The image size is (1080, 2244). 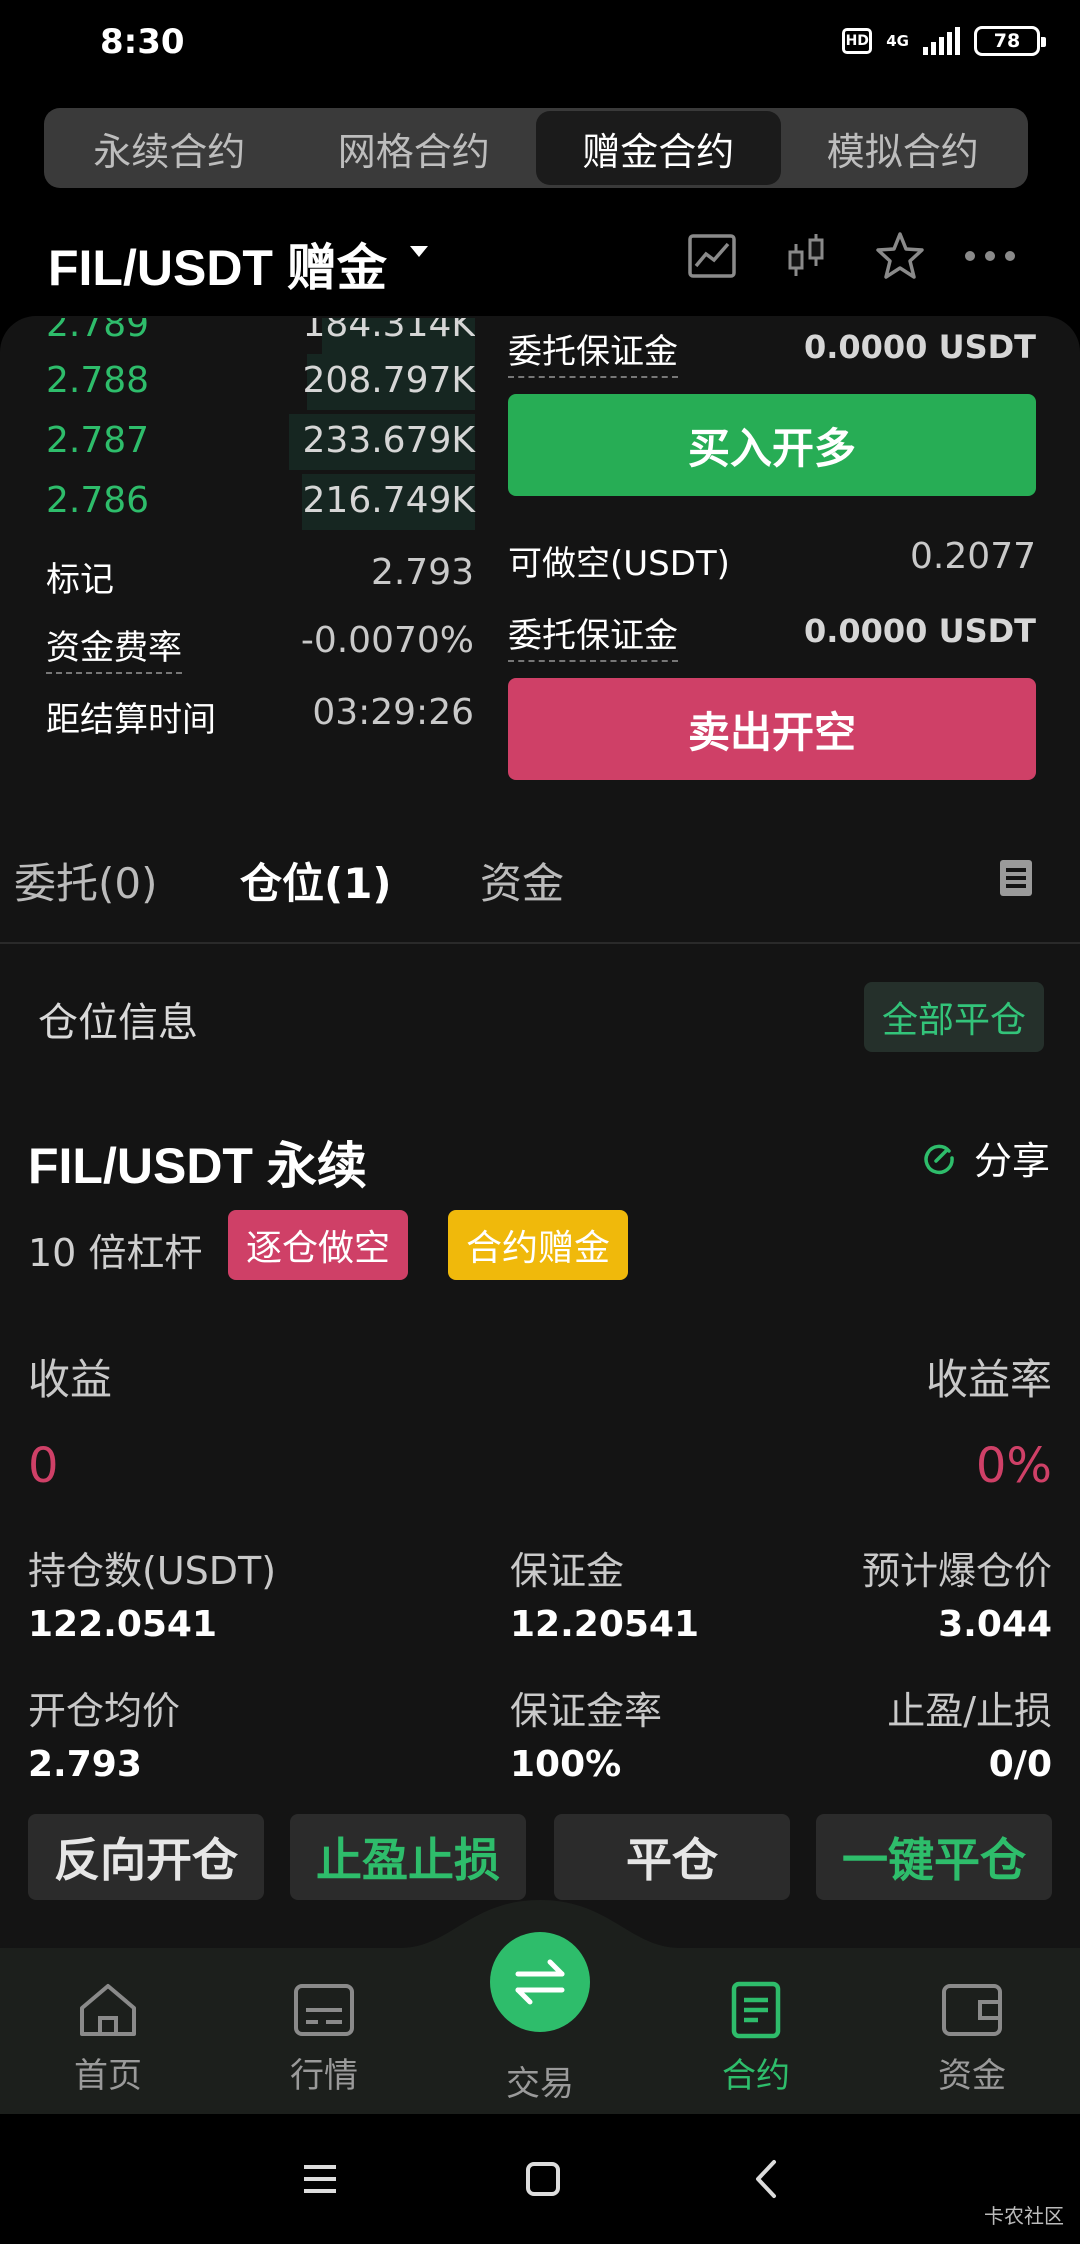 What do you see at coordinates (388, 324) in the screenshot?
I see `bid-quantity: 184.314K` at bounding box center [388, 324].